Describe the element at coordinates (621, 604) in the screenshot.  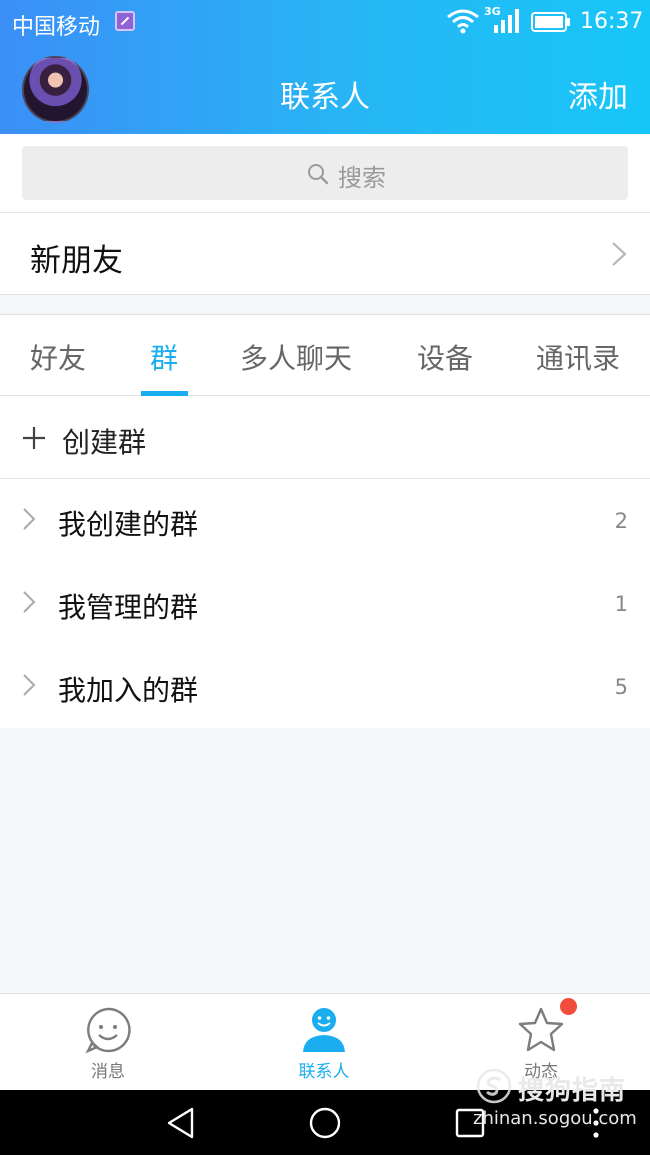
I see `group-count: 1` at that location.